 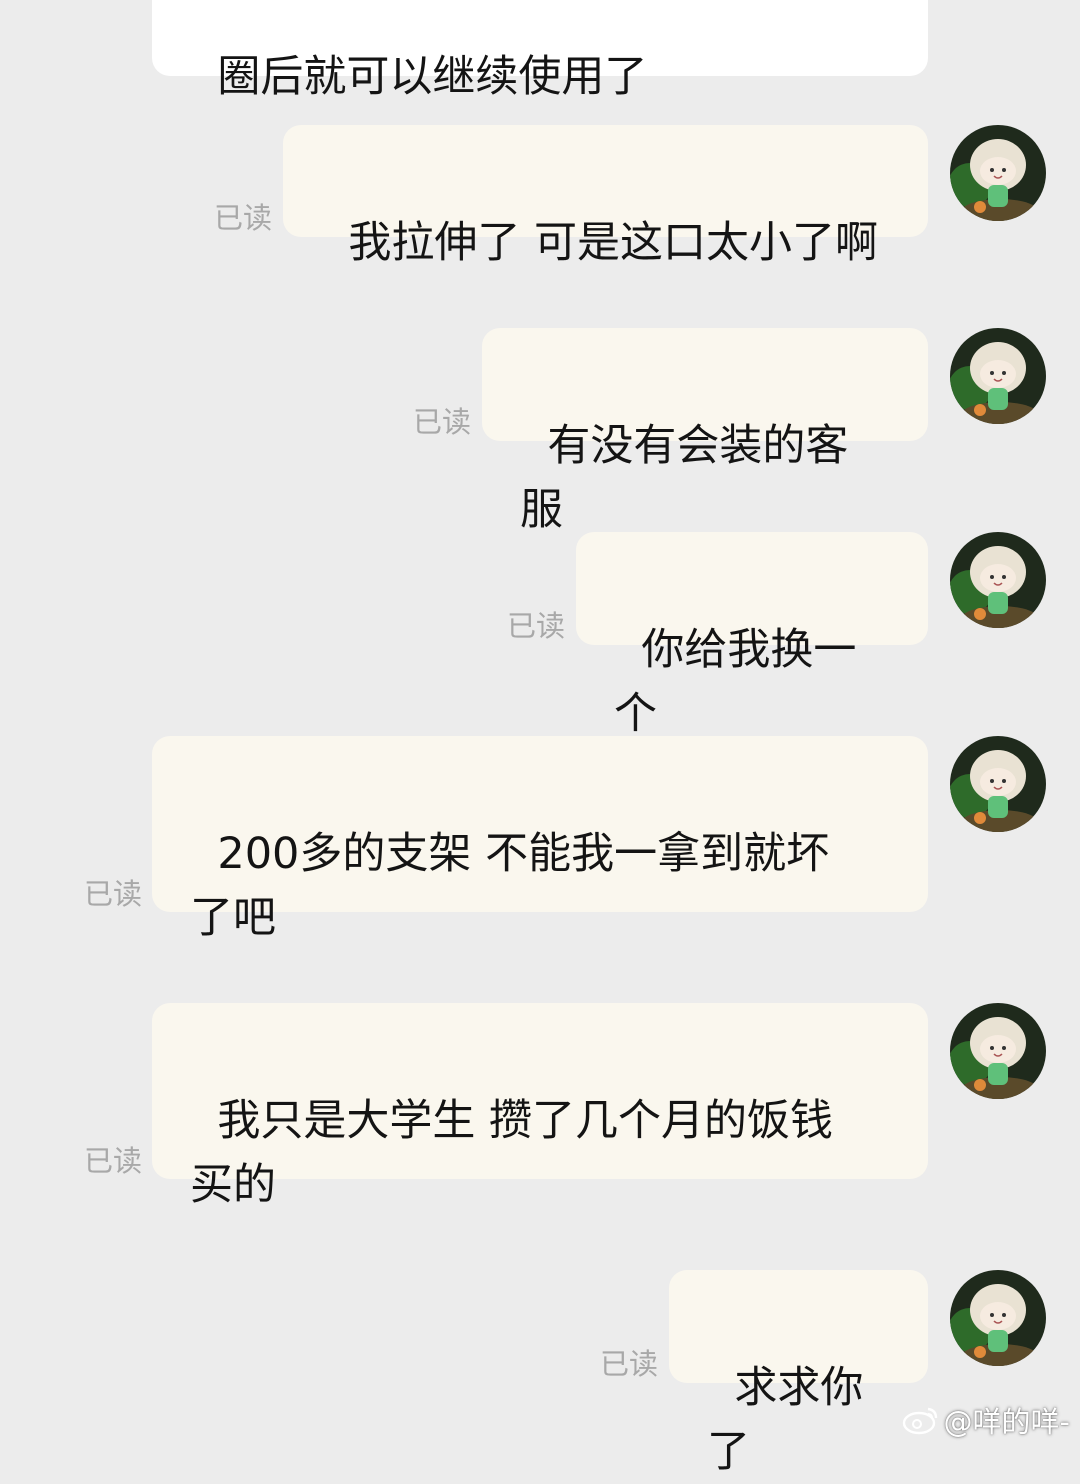 What do you see at coordinates (432, 77) in the screenshot?
I see `message-text: 圈后就可以继续使用了` at bounding box center [432, 77].